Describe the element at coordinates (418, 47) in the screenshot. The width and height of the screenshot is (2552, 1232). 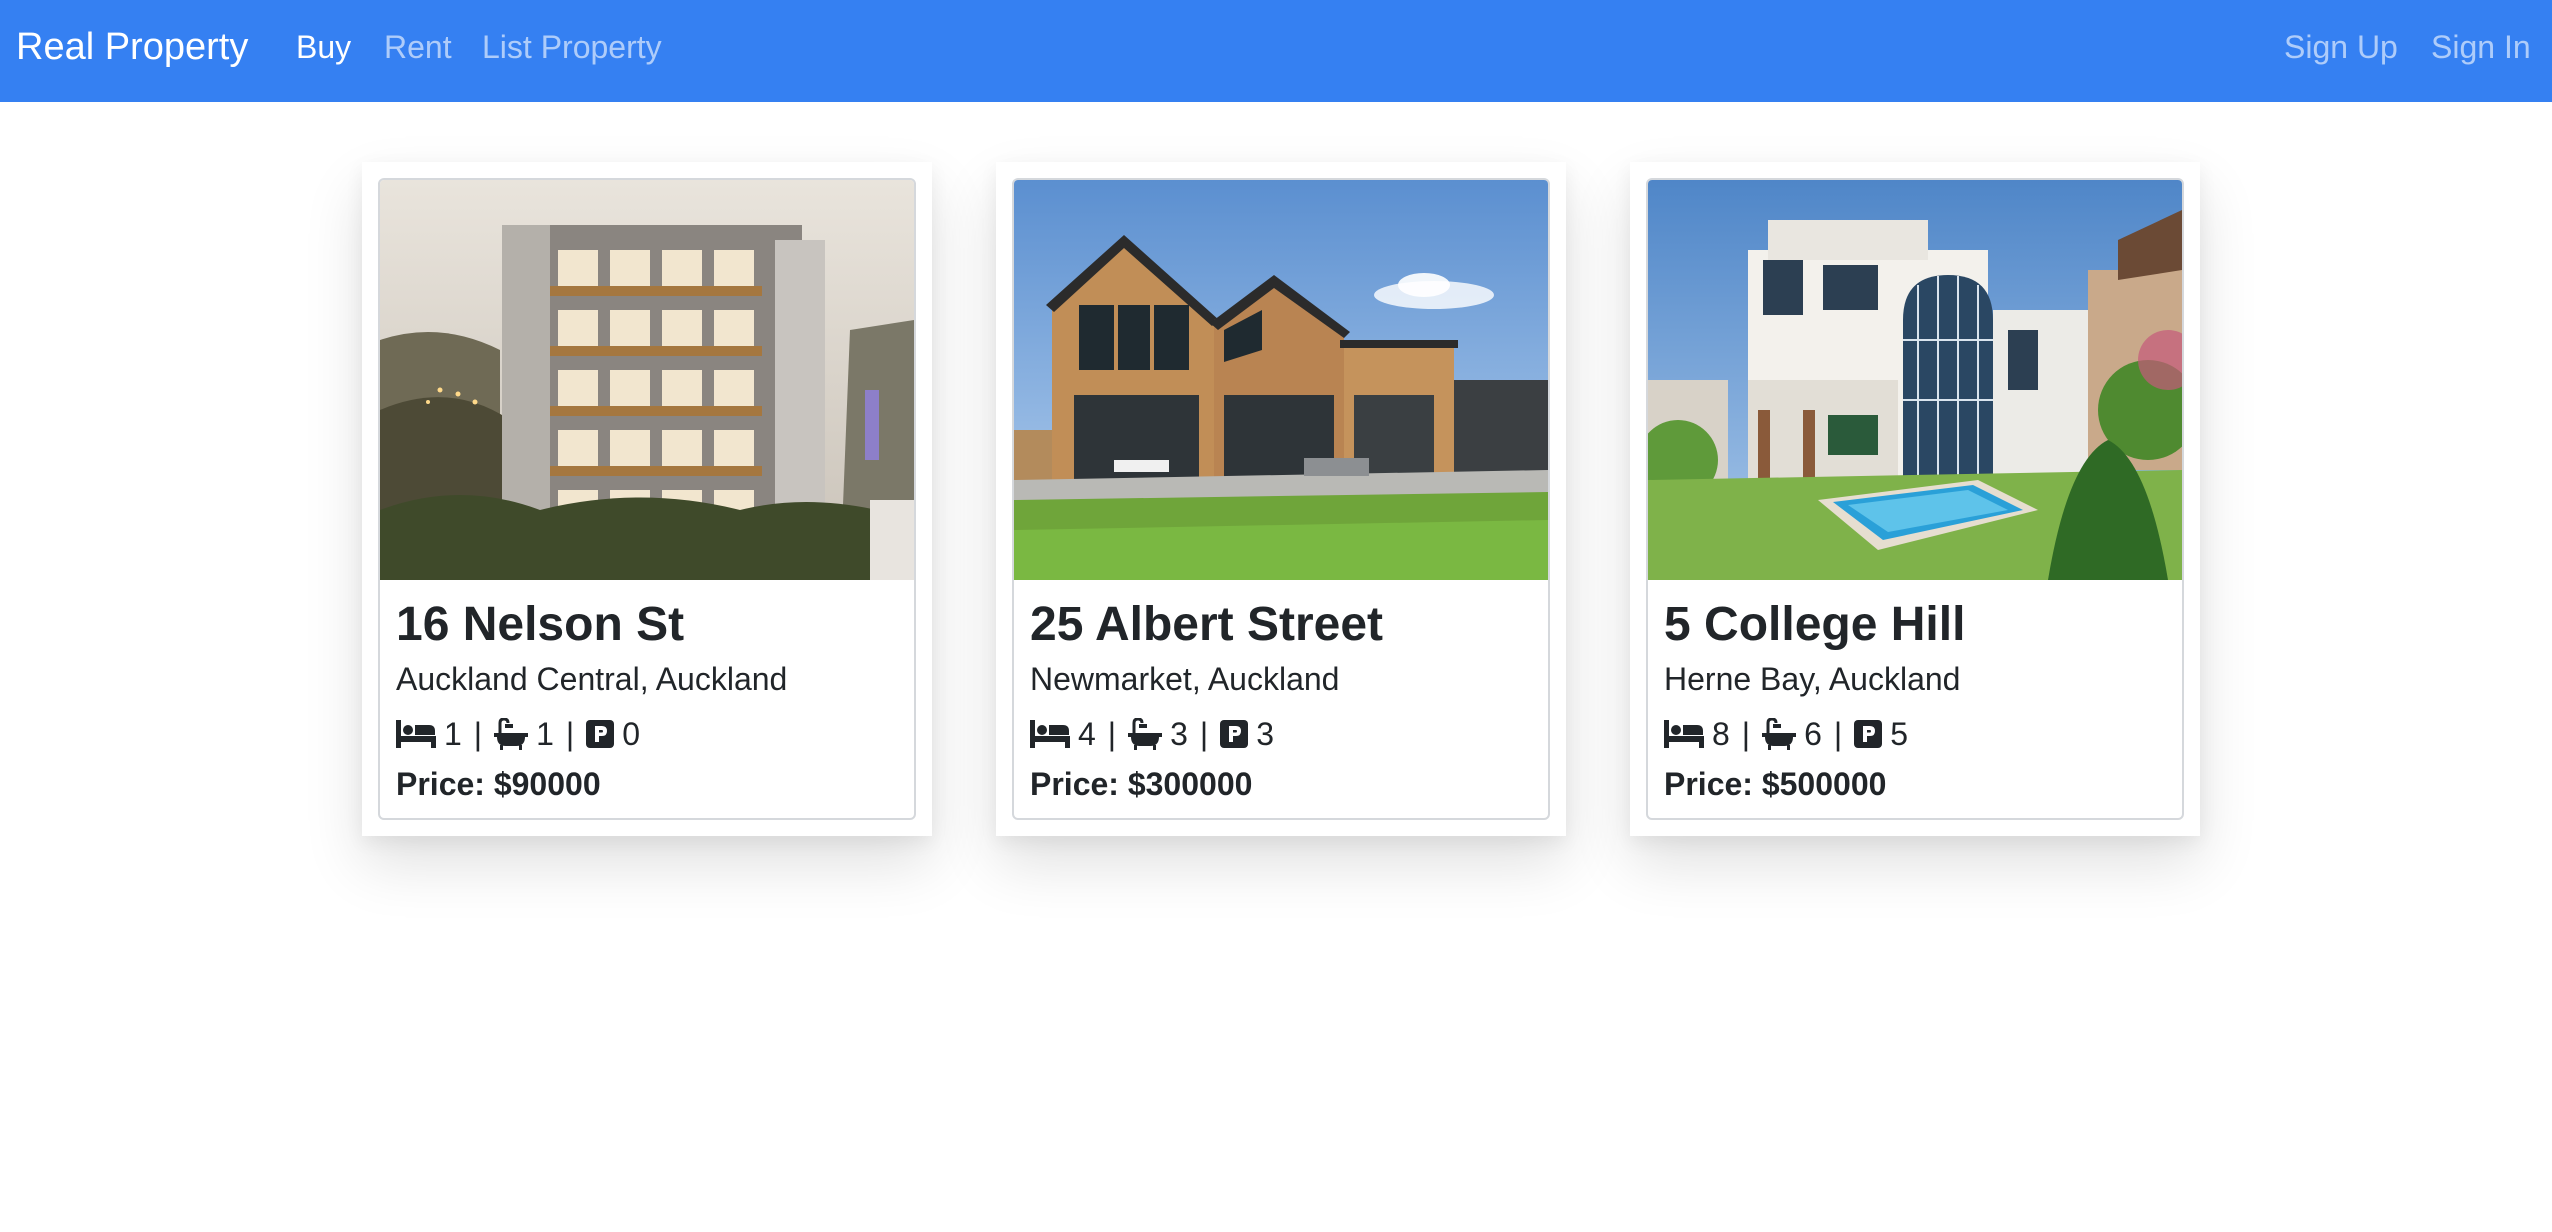
I see `nav-link-rent: Rent` at that location.